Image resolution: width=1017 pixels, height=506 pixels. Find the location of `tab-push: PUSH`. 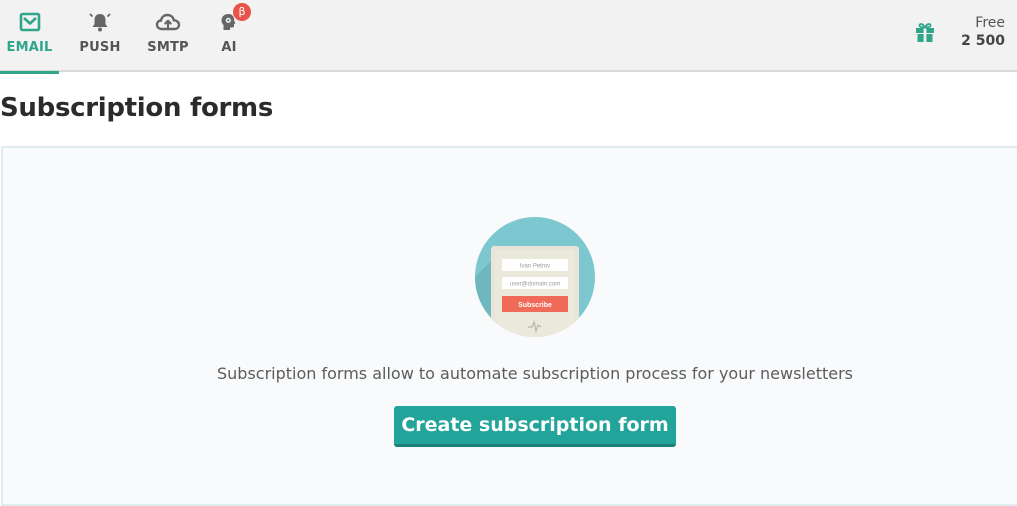

tab-push: PUSH is located at coordinates (100, 36).